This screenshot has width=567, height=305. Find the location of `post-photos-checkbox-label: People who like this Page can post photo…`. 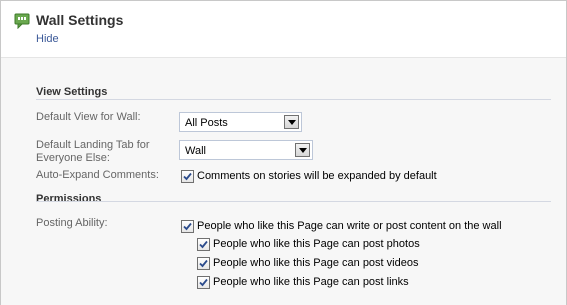

post-photos-checkbox-label: People who like this Page can post photo… is located at coordinates (316, 244).